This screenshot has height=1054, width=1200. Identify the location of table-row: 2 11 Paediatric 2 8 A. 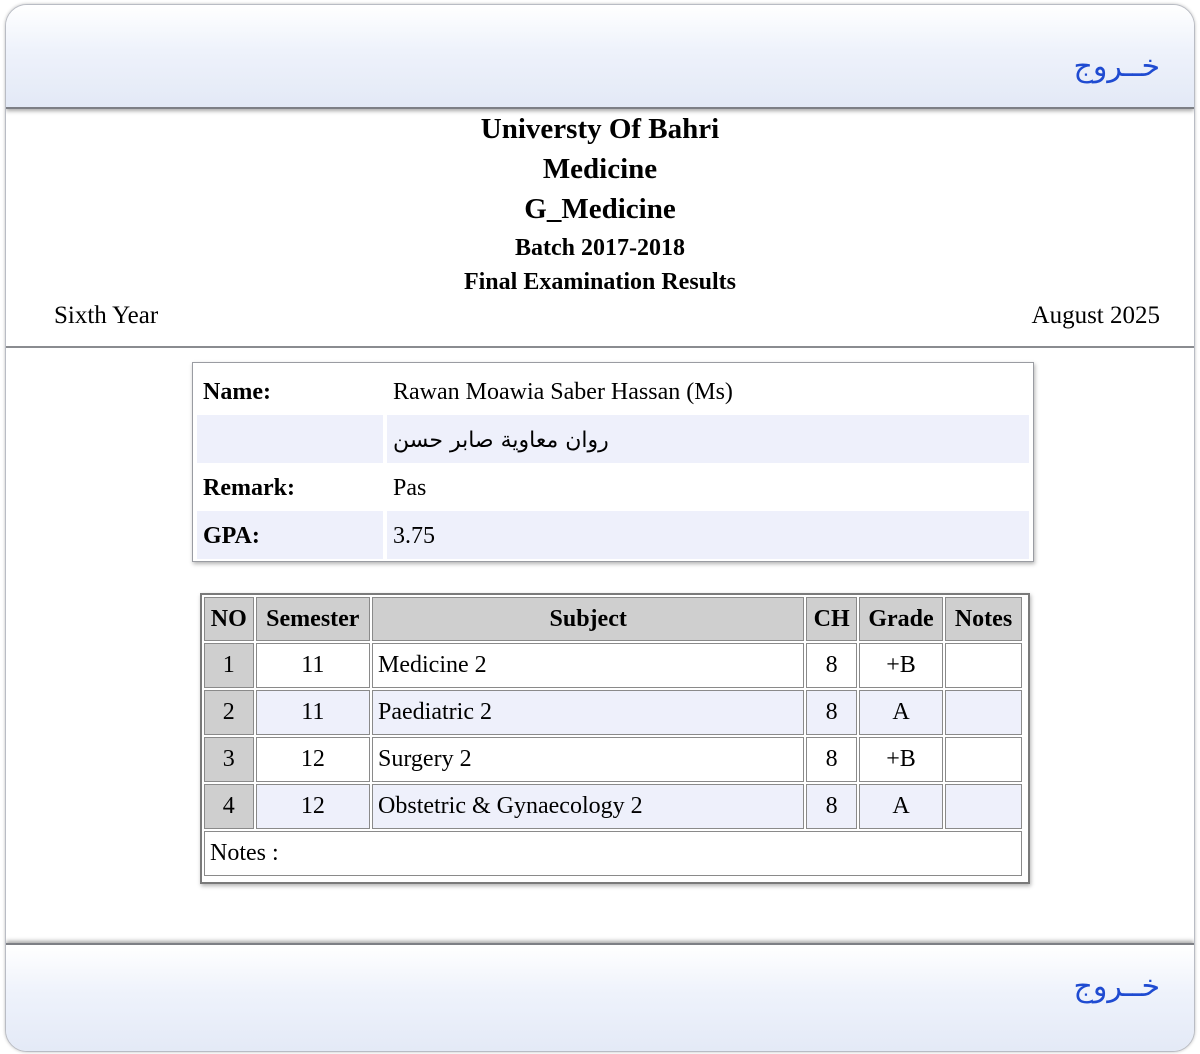
(613, 712).